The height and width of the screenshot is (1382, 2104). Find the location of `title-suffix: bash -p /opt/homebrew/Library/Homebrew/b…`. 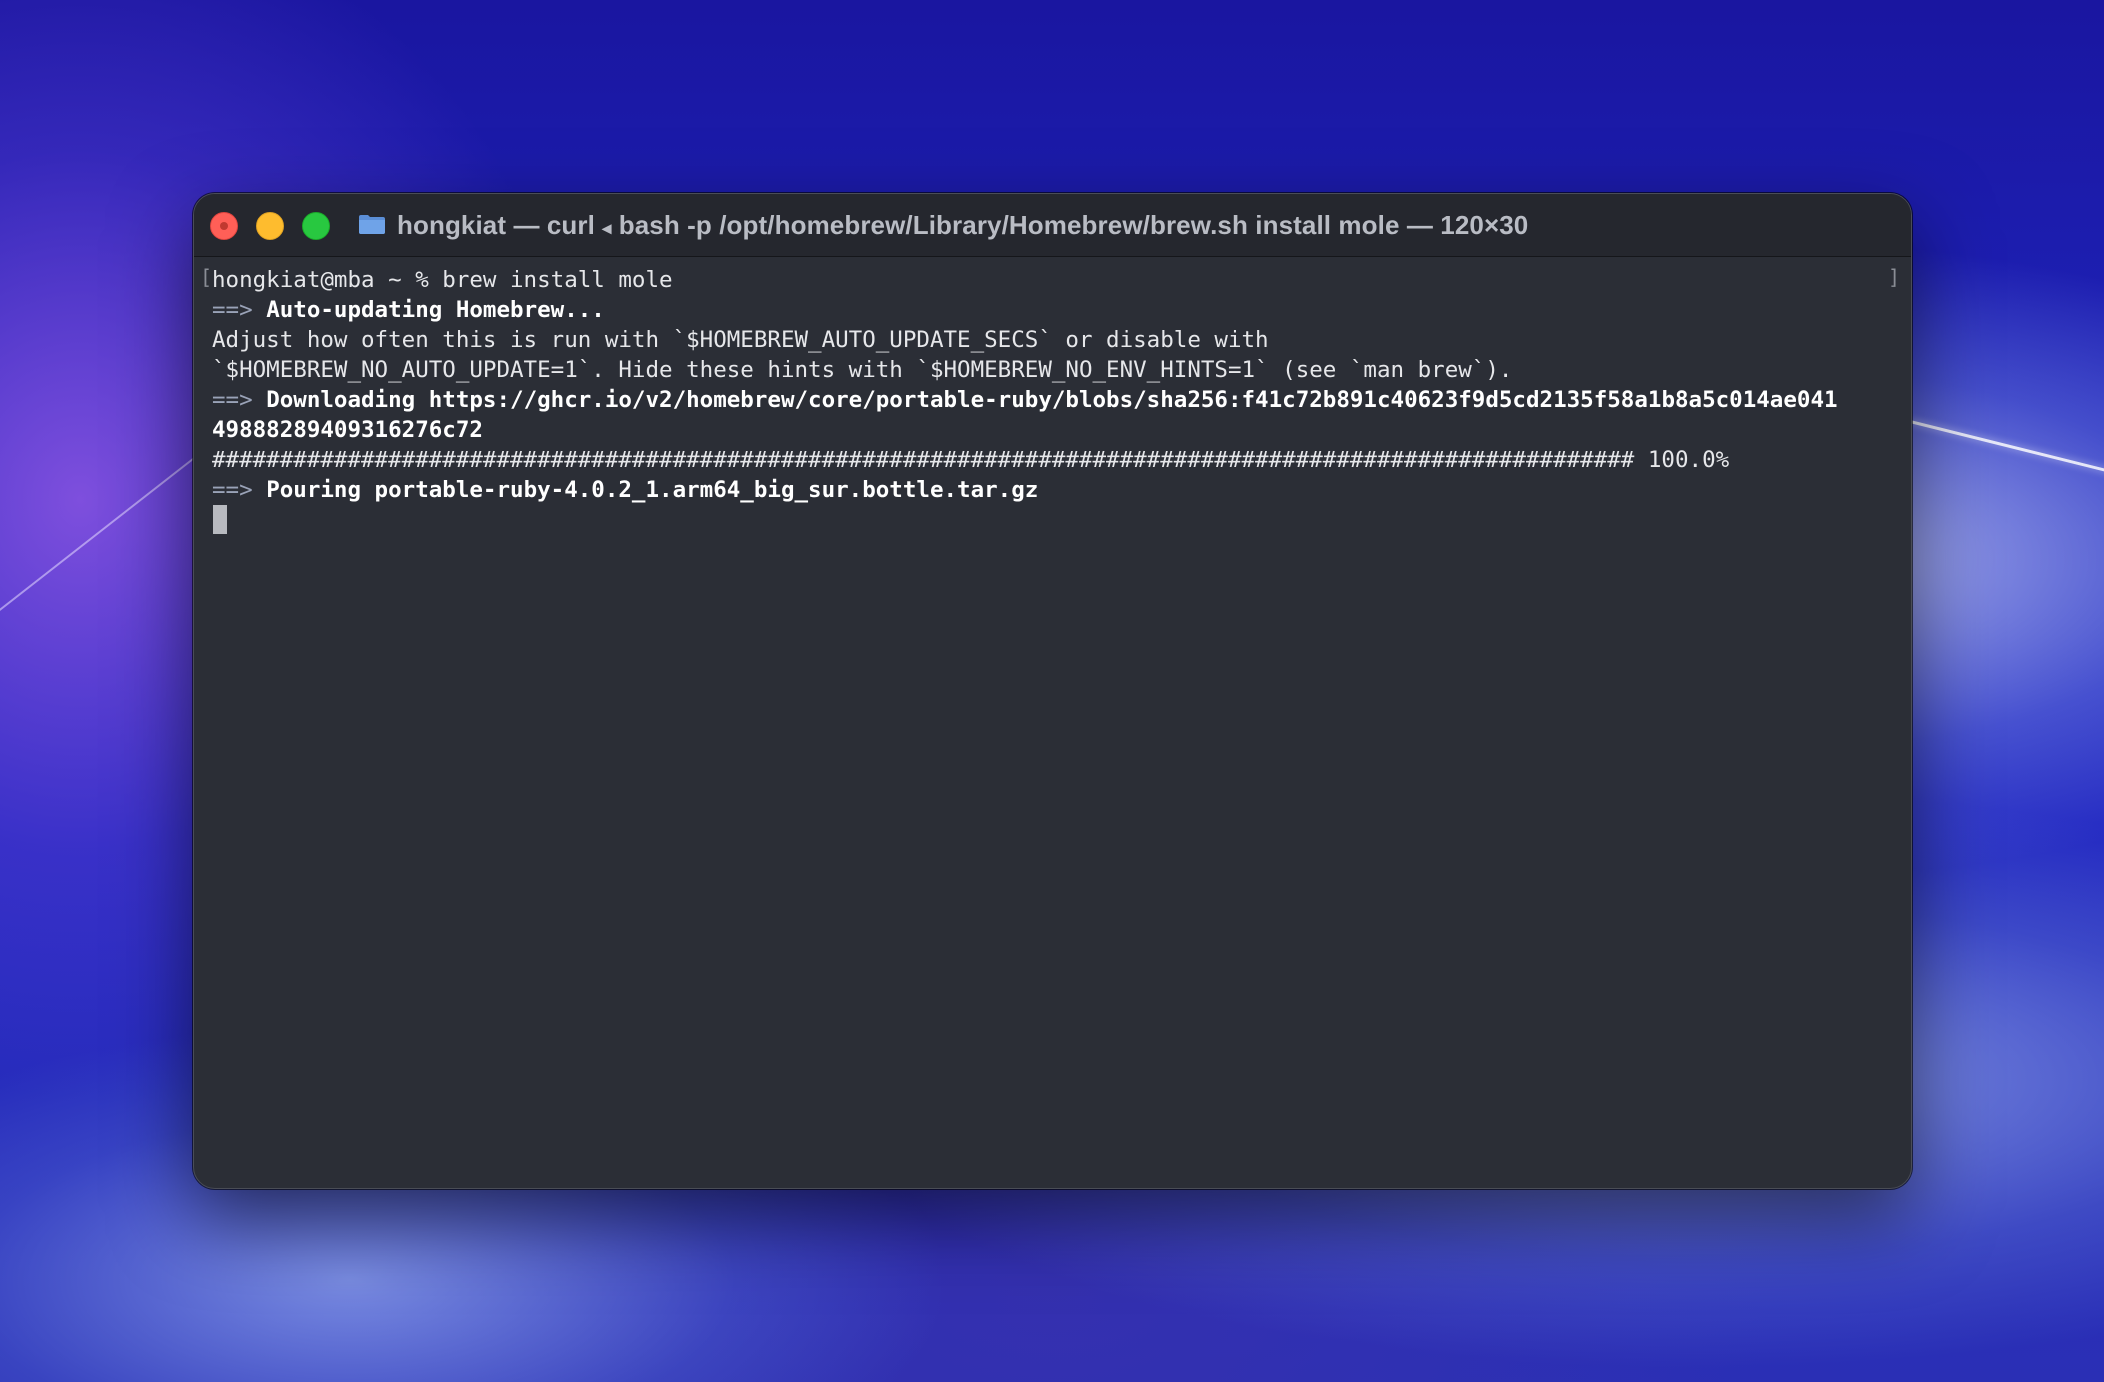

title-suffix: bash -p /opt/homebrew/Library/Homebrew/b… is located at coordinates (1073, 225).